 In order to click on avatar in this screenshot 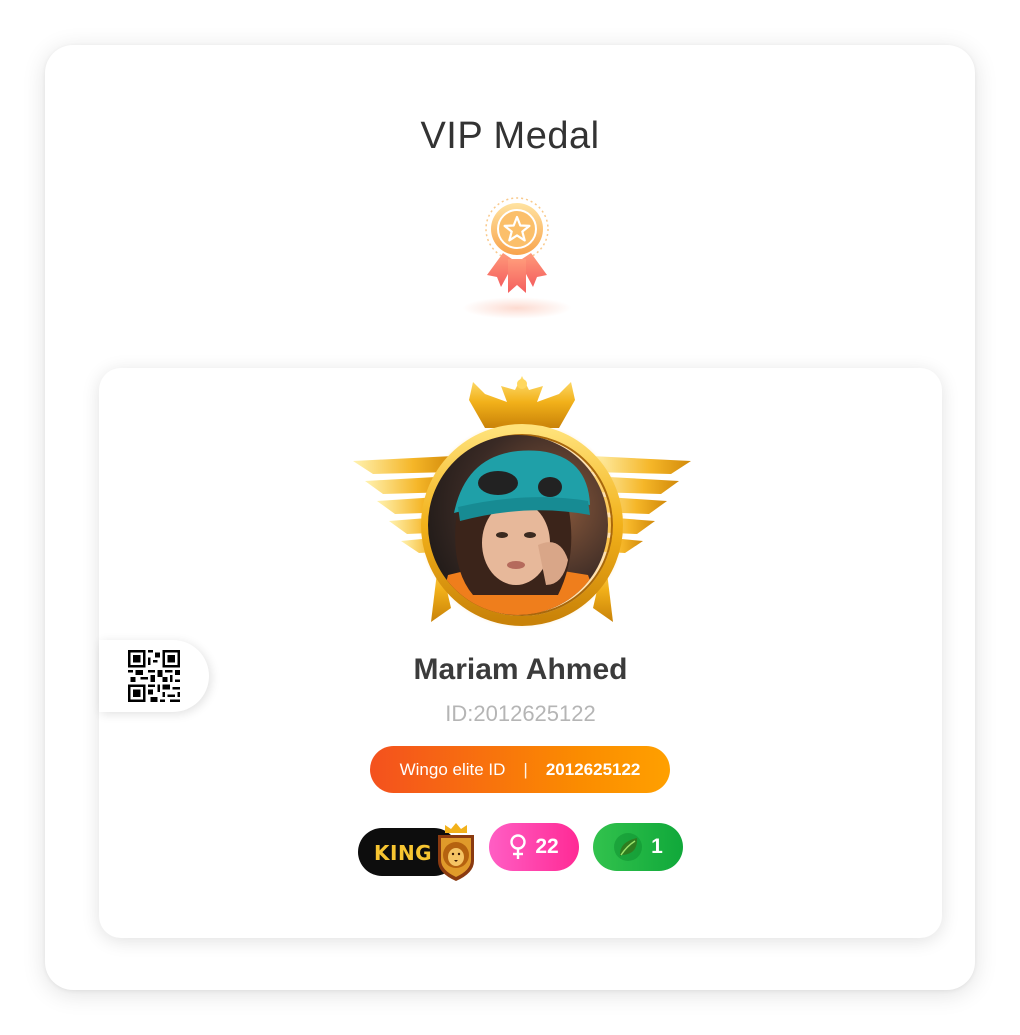, I will do `click(518, 525)`.